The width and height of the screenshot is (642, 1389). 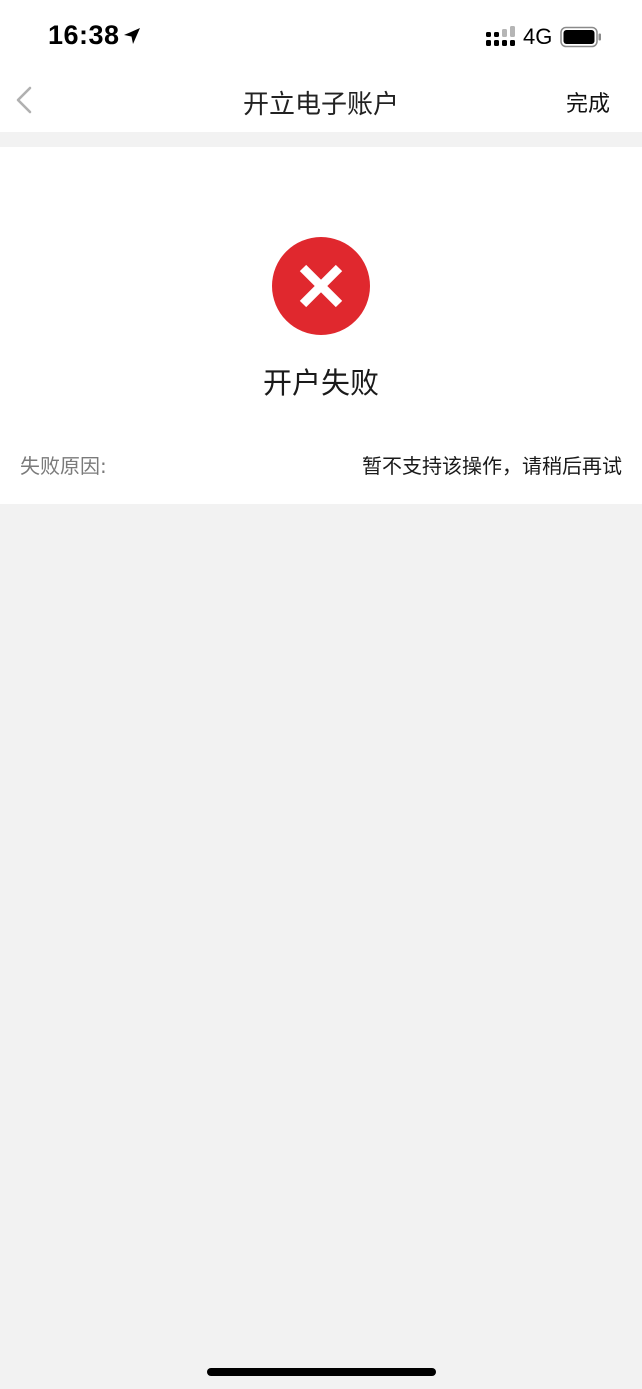 I want to click on network-type: 4G, so click(x=538, y=36).